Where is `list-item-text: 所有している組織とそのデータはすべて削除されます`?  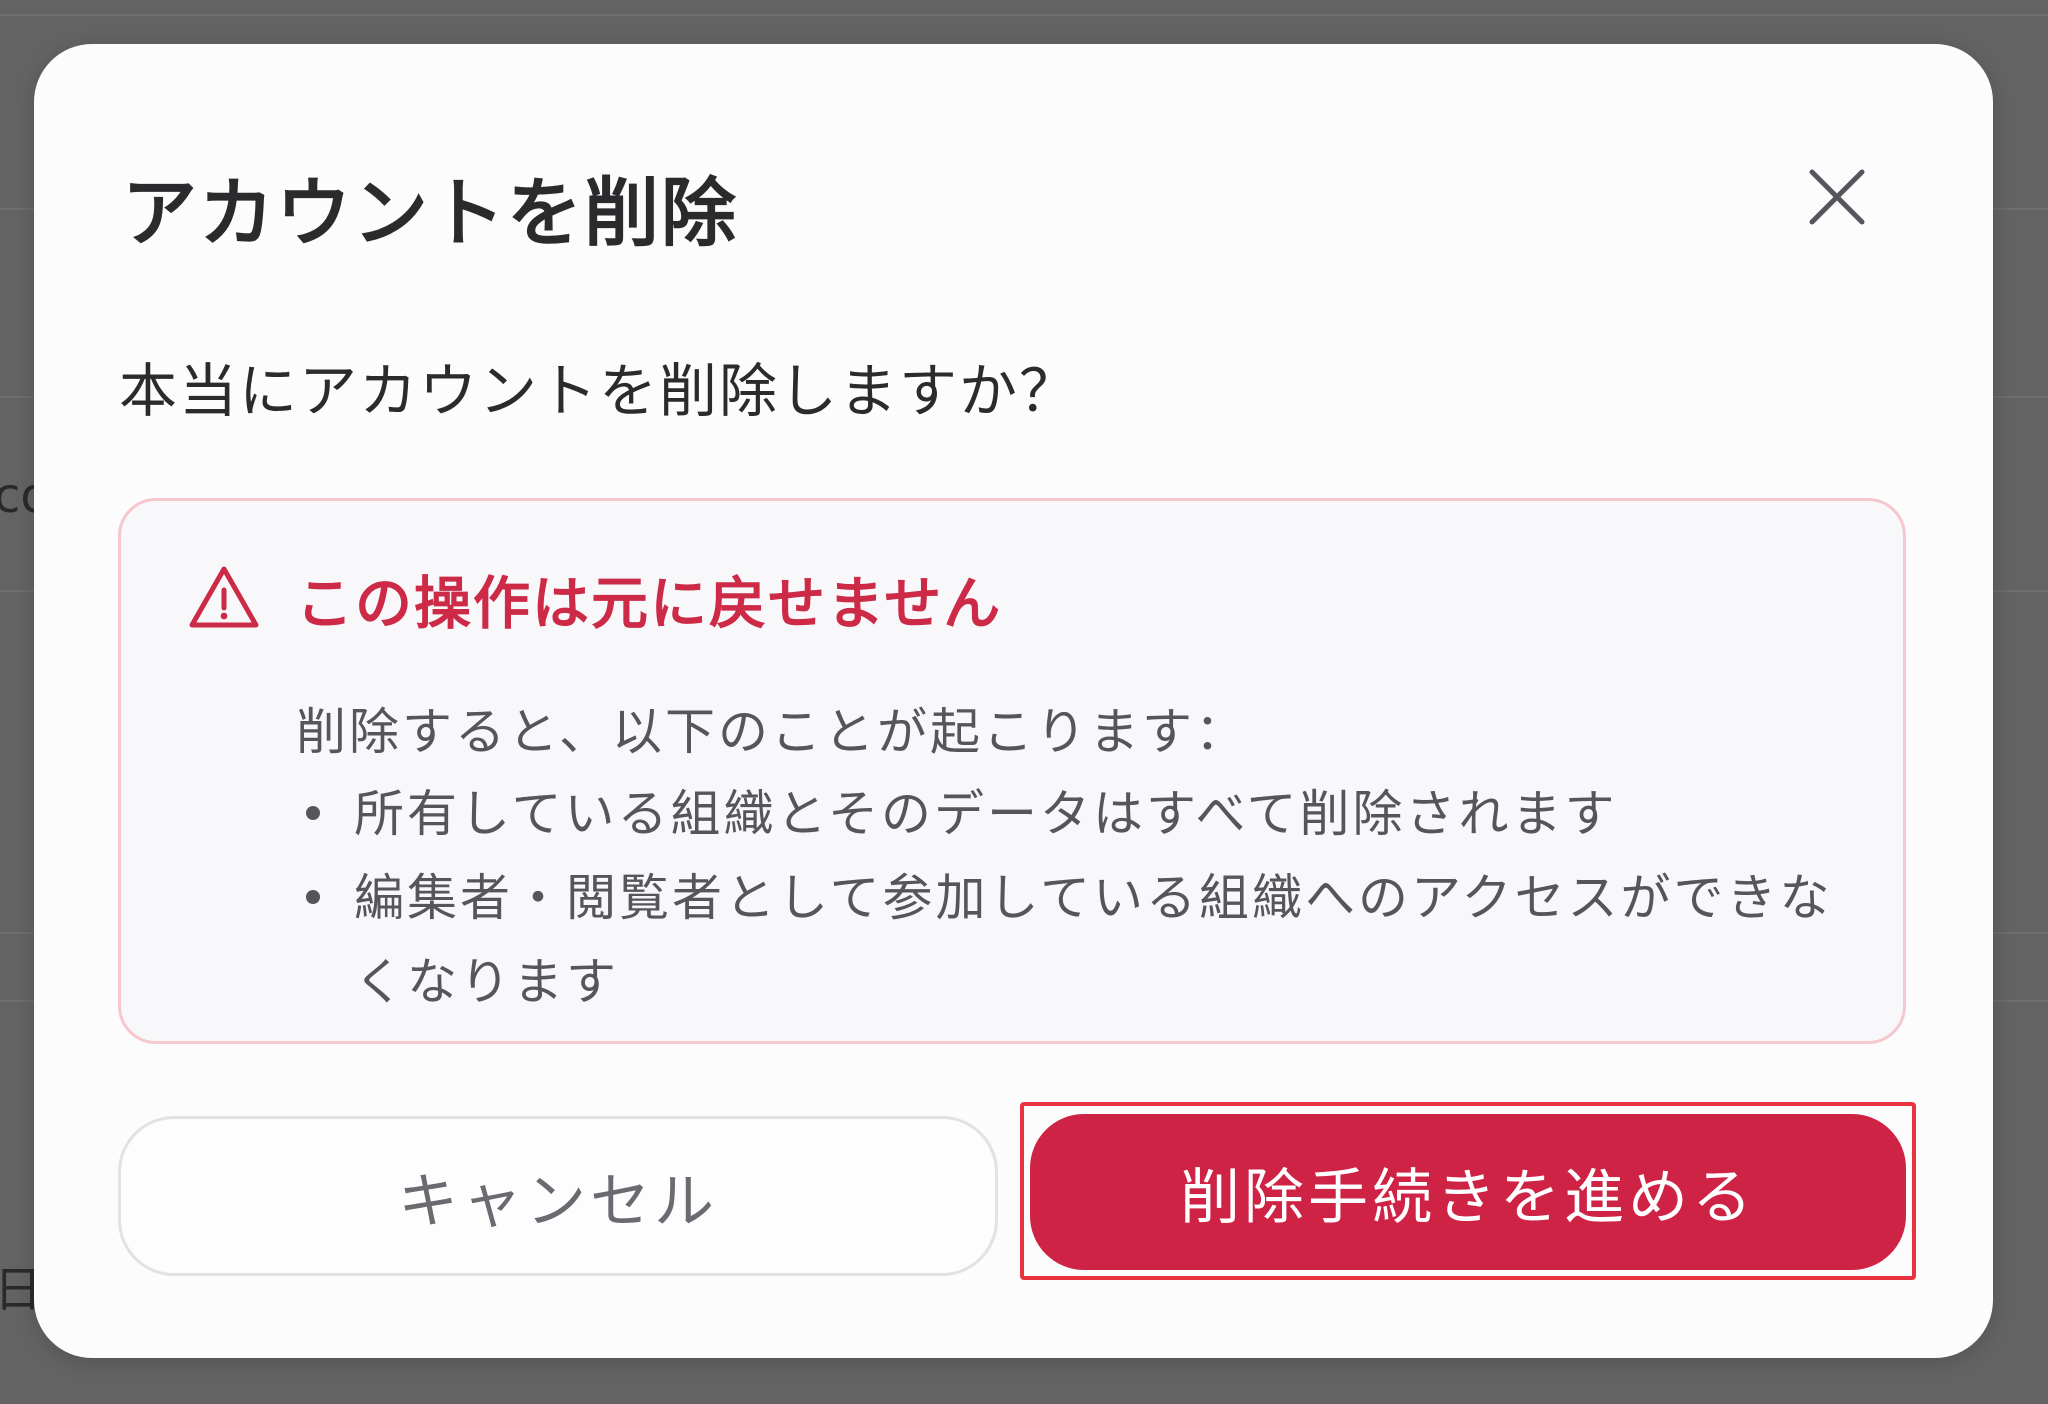 list-item-text: 所有している組織とそのデータはすべて削除されます is located at coordinates (986, 814).